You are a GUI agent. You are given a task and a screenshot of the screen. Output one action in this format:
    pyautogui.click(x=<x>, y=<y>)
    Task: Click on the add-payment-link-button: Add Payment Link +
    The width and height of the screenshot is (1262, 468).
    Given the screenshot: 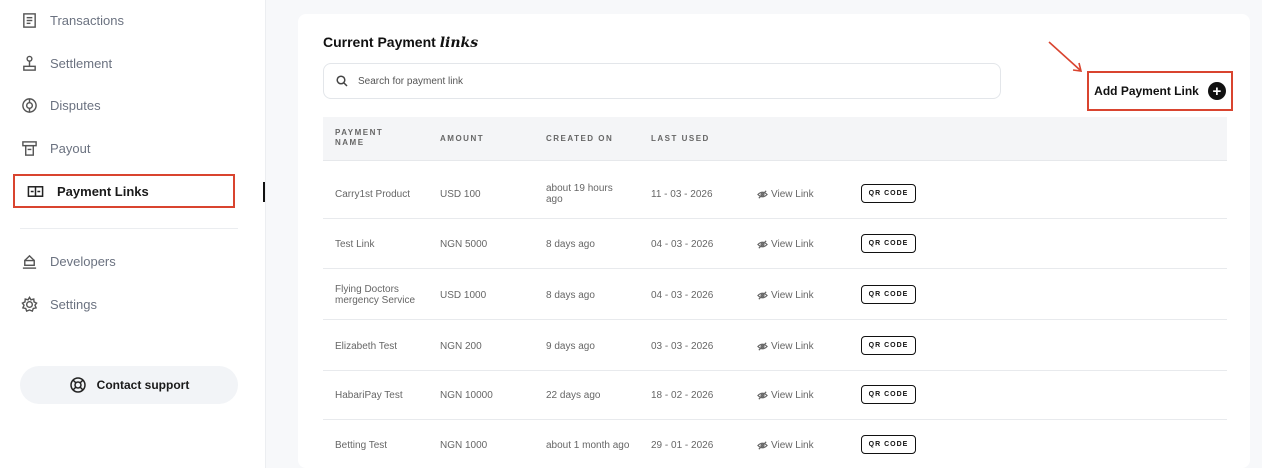 What is the action you would take?
    pyautogui.click(x=1160, y=91)
    